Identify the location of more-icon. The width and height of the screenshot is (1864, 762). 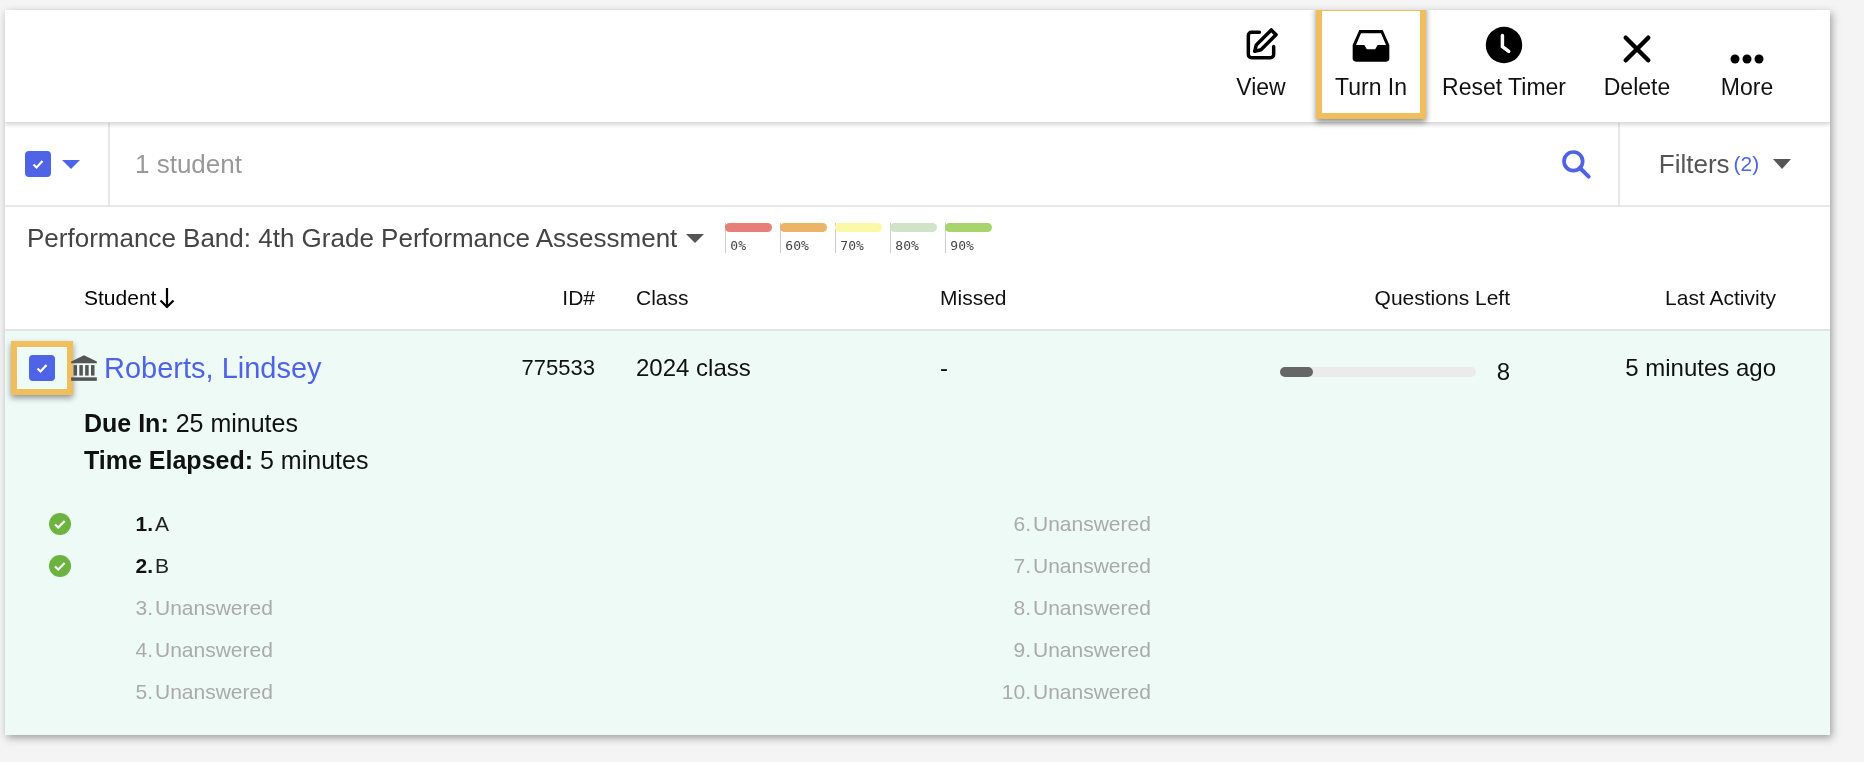
(1747, 59).